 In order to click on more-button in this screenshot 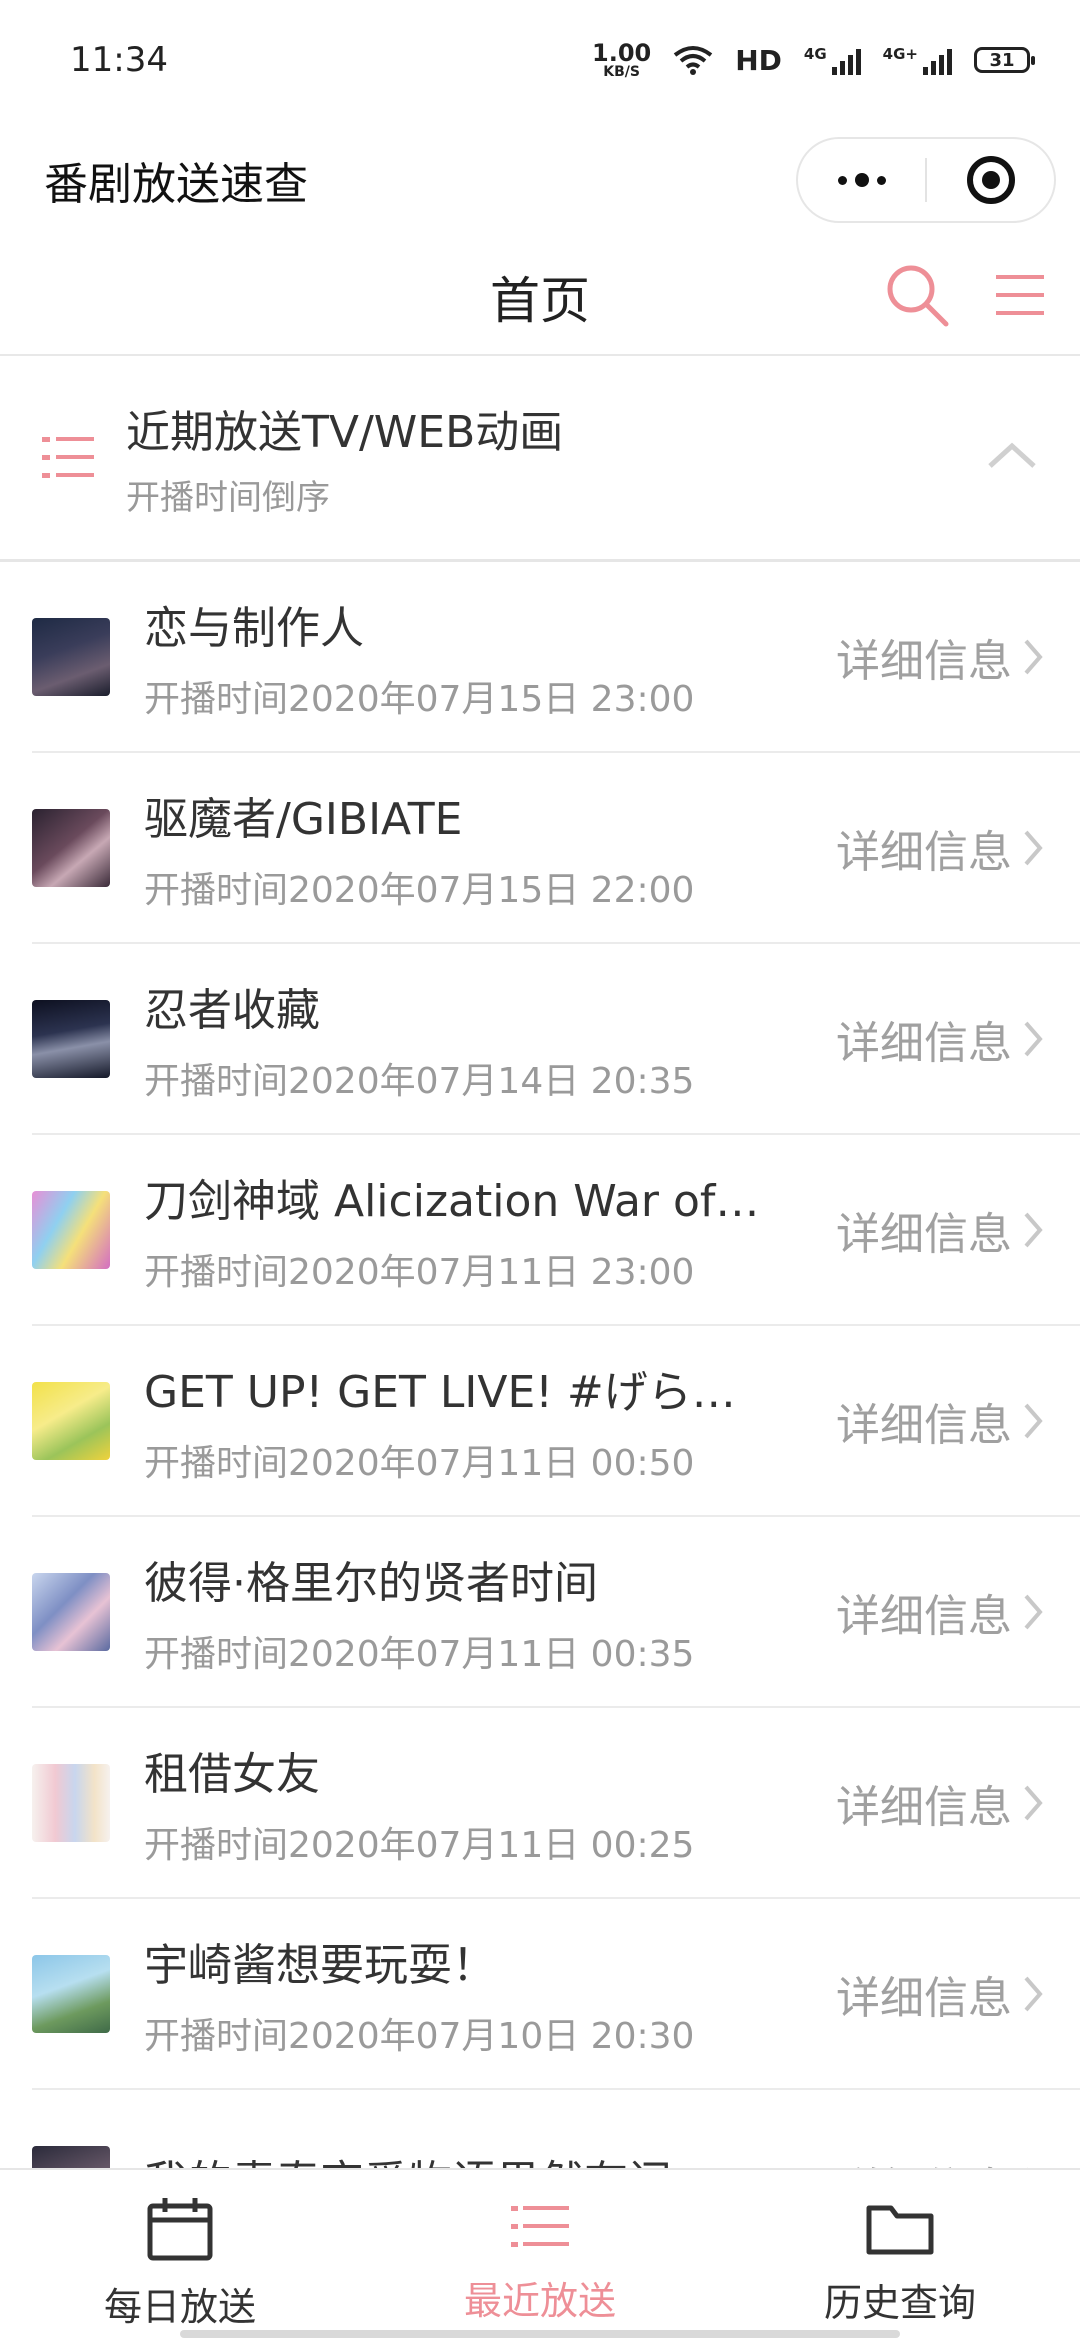, I will do `click(861, 180)`.